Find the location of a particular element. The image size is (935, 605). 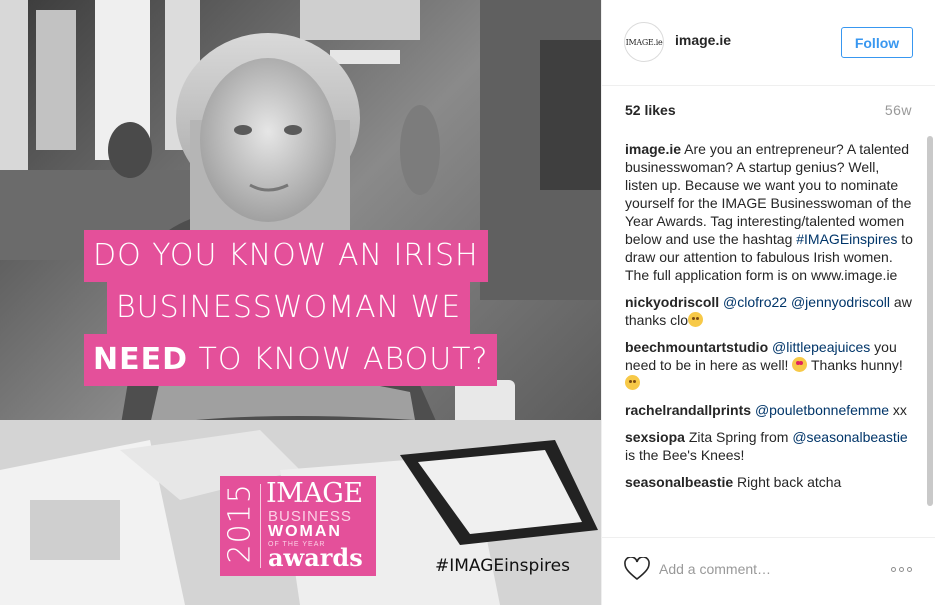

award-divider is located at coordinates (260, 526).